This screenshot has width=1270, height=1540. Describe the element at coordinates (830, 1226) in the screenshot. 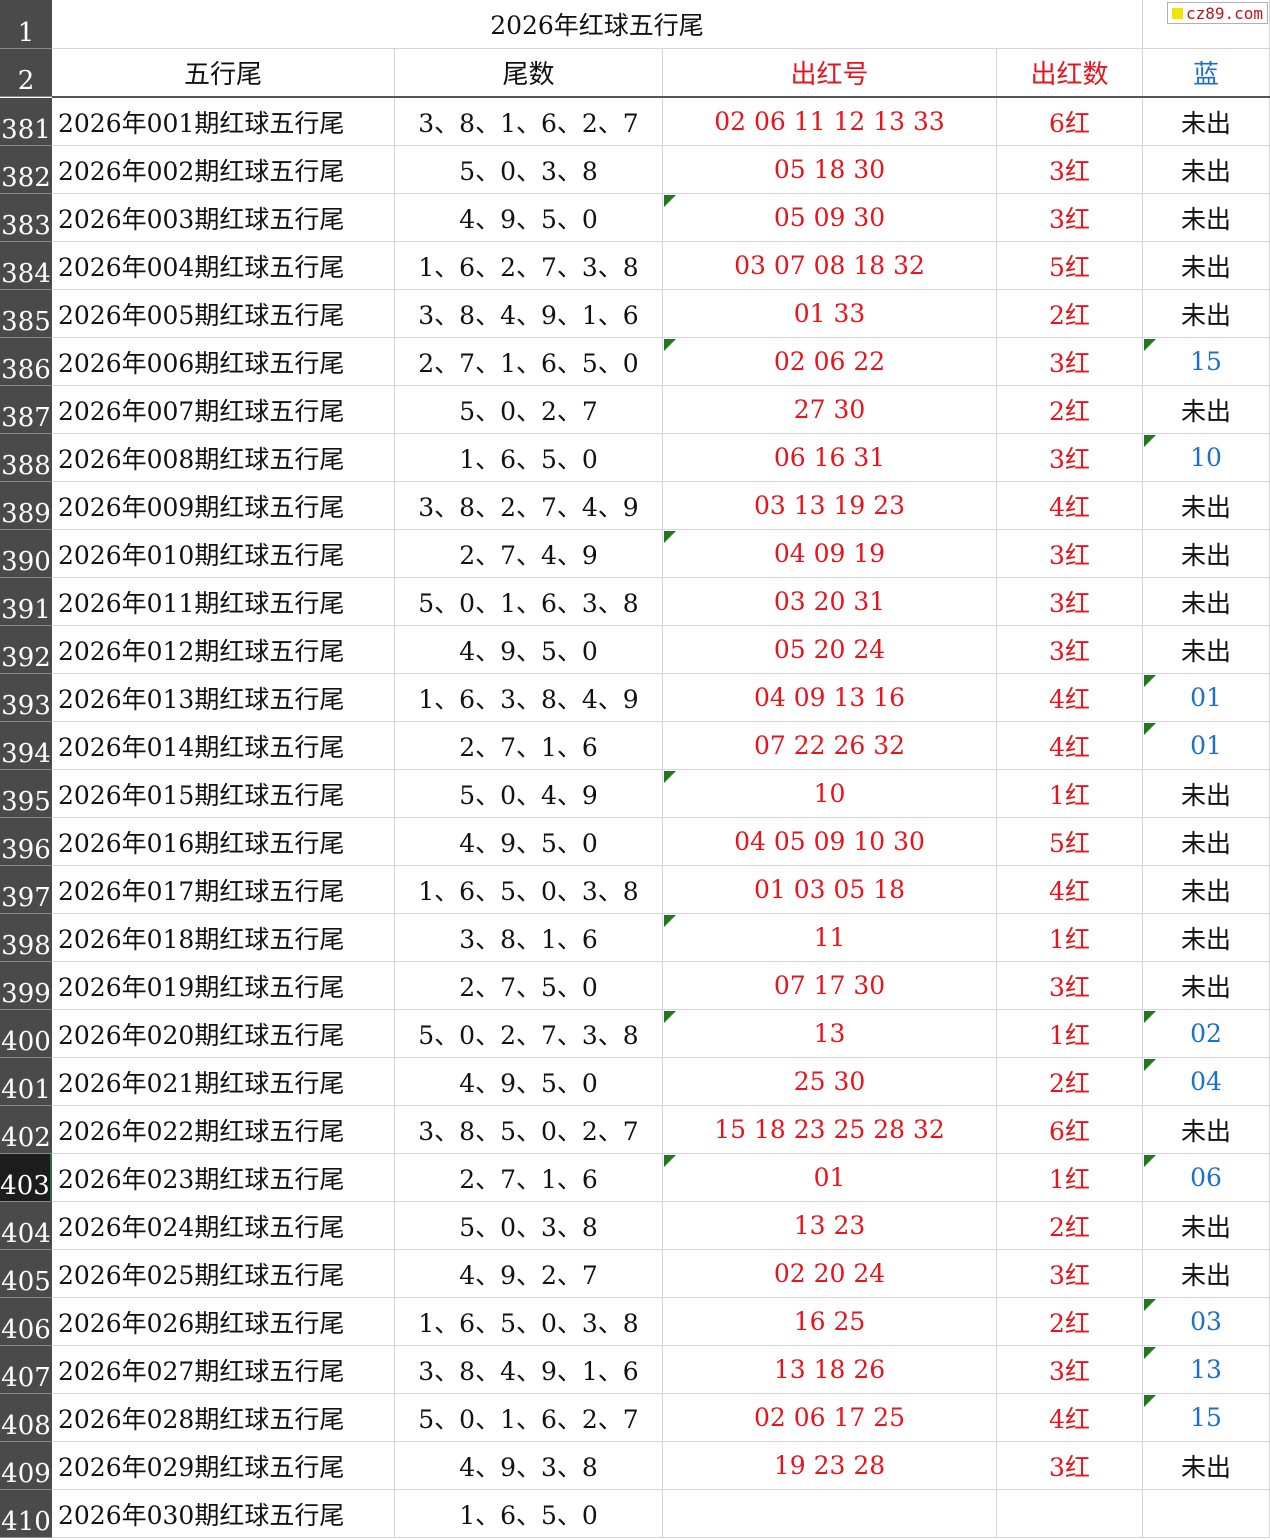

I see `cell-red-numbers: 13 23` at that location.